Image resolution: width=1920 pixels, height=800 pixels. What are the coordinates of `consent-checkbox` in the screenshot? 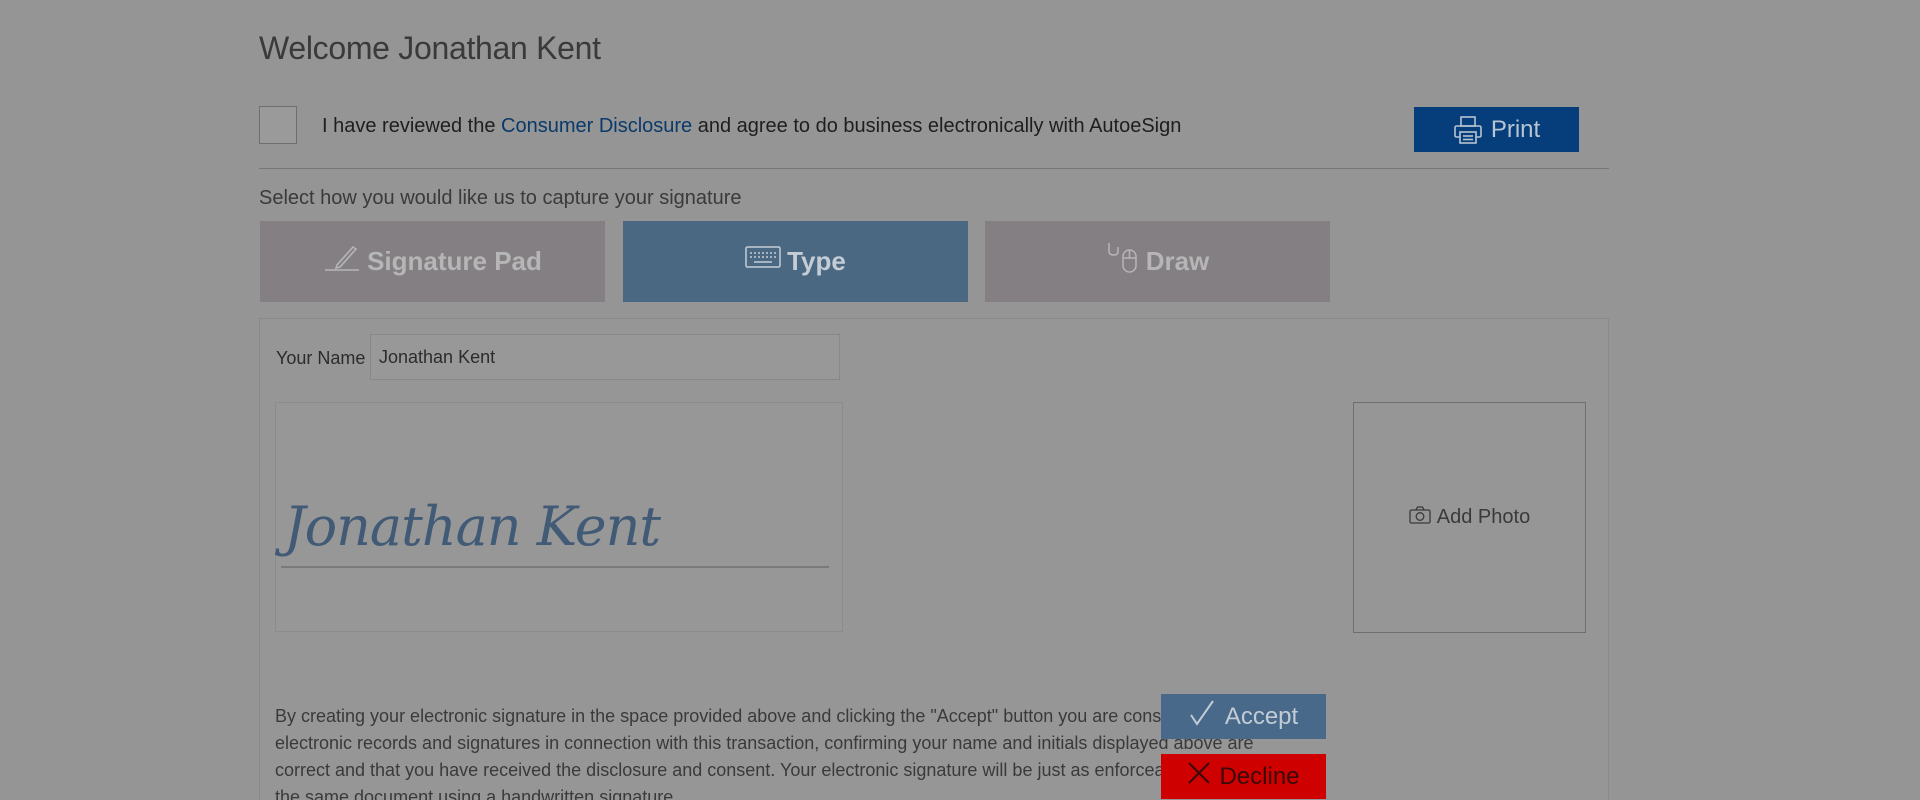 It's located at (278, 125).